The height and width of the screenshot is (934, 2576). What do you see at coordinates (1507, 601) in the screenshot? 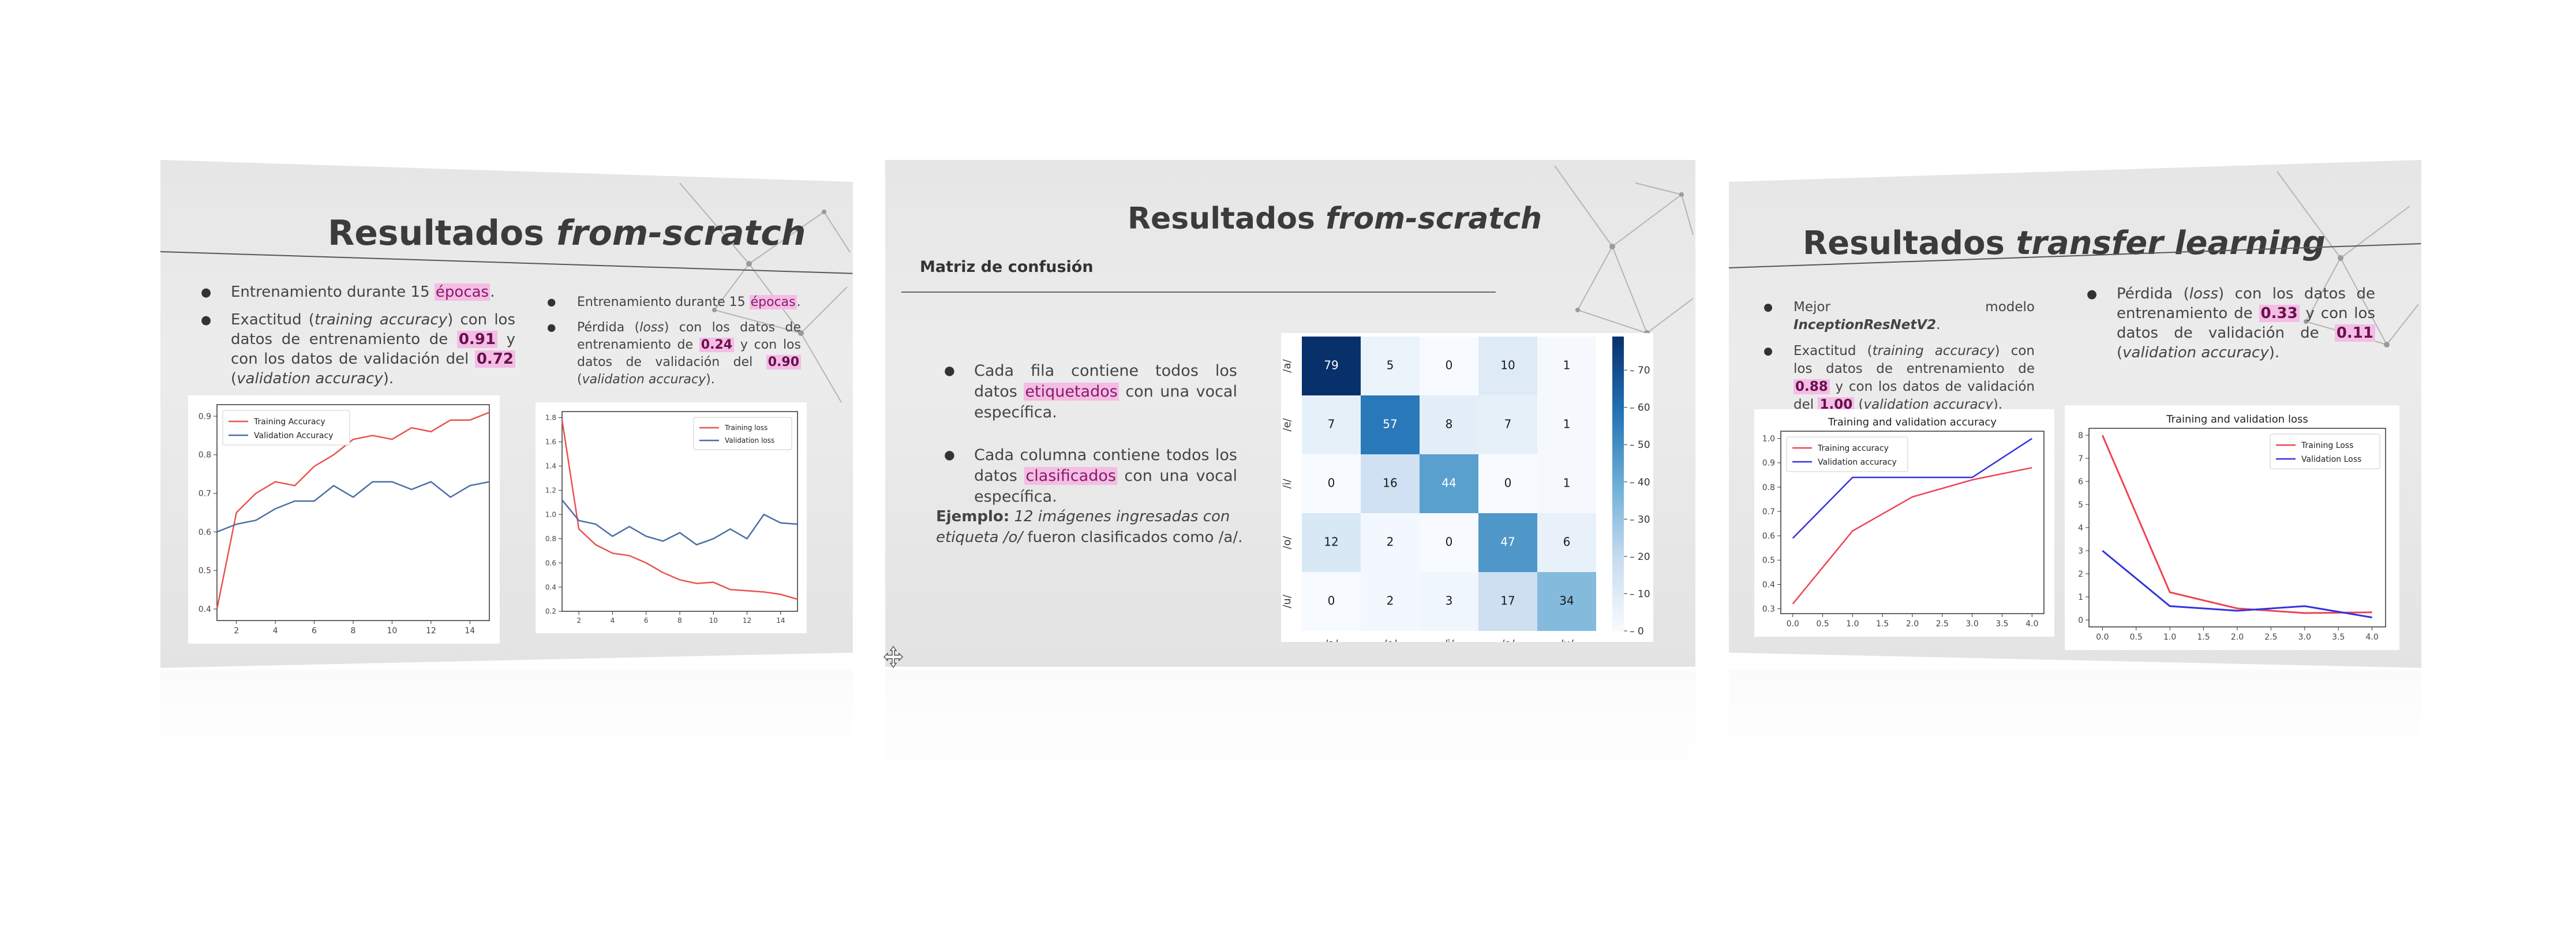
I see `heatmap-cell-value: 17` at bounding box center [1507, 601].